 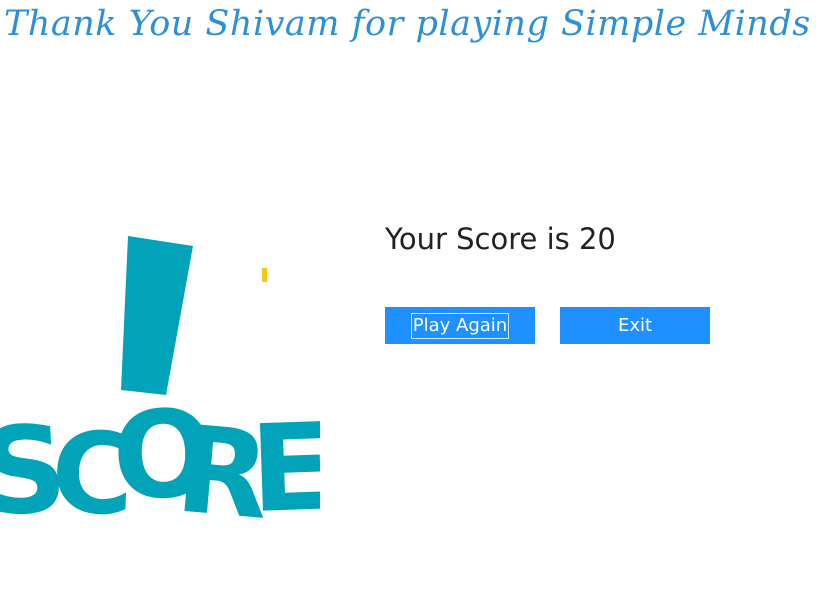 I want to click on svg-text: E, so click(x=284, y=461).